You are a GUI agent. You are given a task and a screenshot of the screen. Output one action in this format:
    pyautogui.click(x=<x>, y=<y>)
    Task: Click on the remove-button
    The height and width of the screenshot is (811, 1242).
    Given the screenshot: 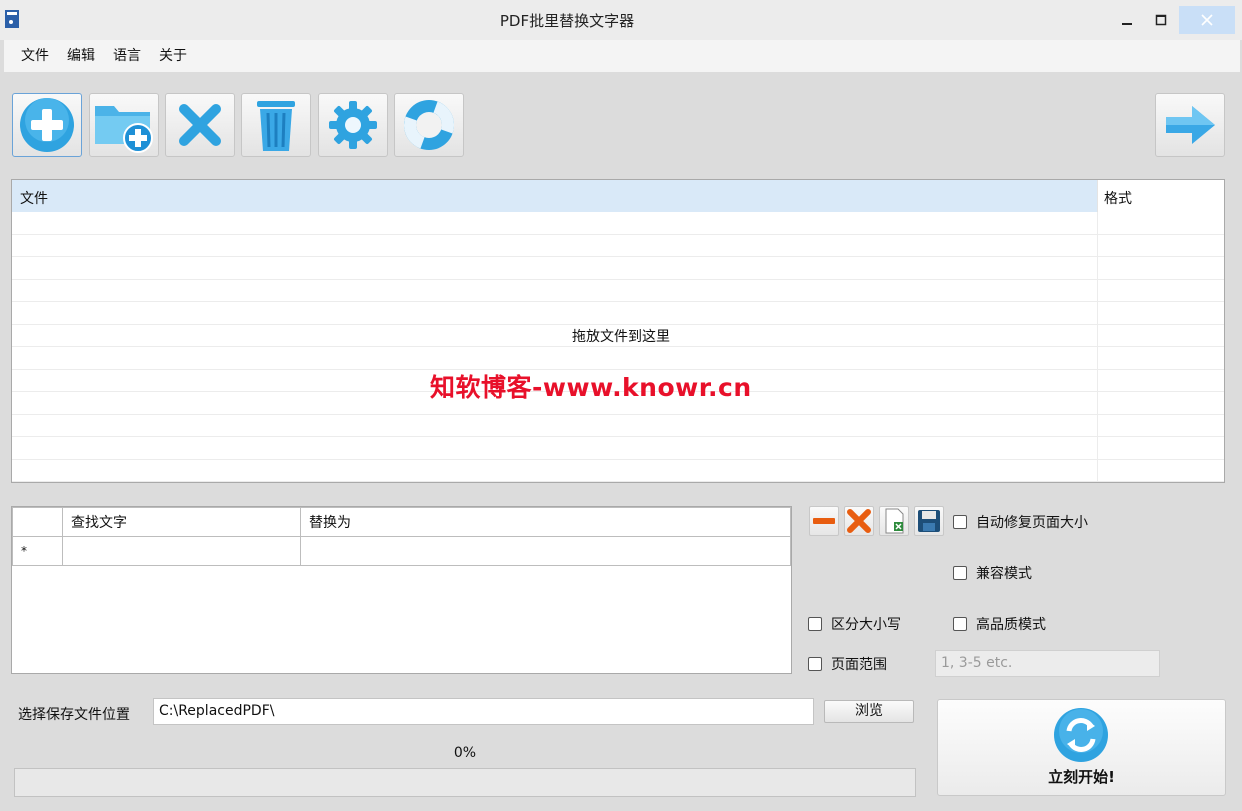 What is the action you would take?
    pyautogui.click(x=200, y=125)
    